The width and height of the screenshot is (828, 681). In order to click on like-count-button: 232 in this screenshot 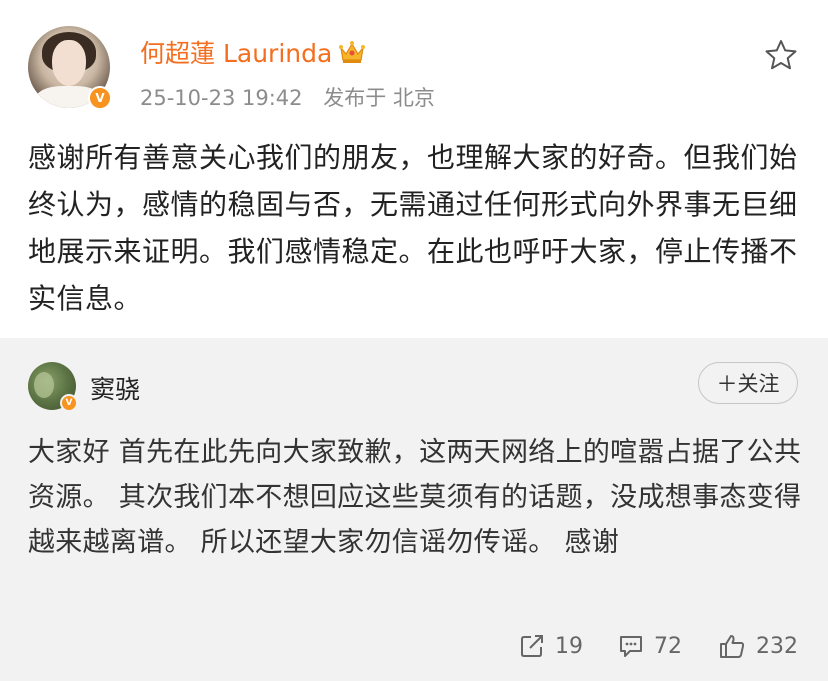, I will do `click(758, 646)`.